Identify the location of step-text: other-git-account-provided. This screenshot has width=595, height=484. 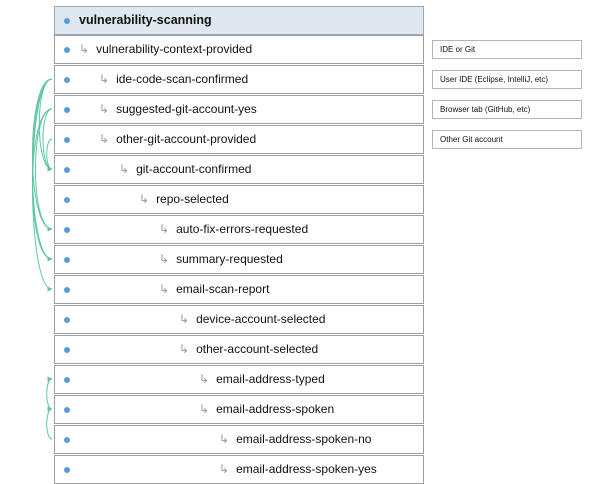
(186, 139).